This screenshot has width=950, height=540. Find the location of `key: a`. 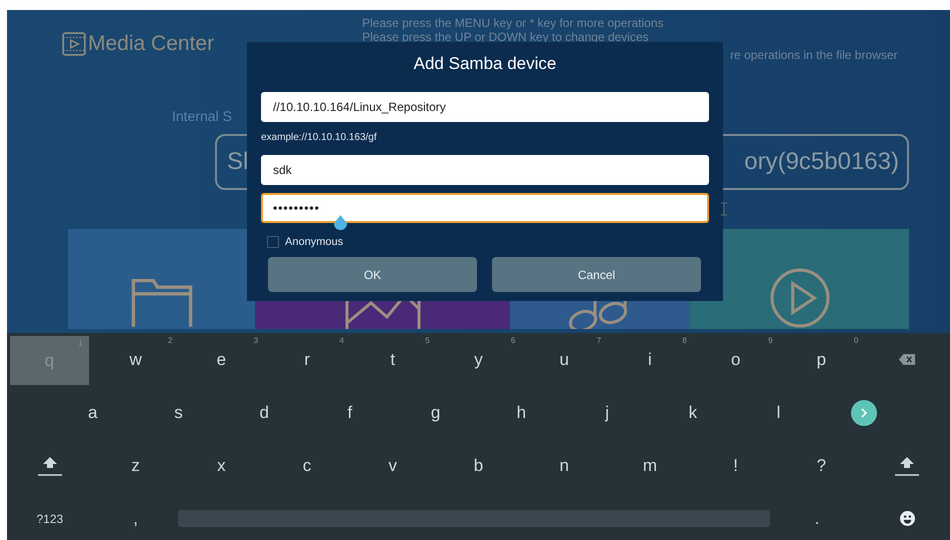

key: a is located at coordinates (93, 412).